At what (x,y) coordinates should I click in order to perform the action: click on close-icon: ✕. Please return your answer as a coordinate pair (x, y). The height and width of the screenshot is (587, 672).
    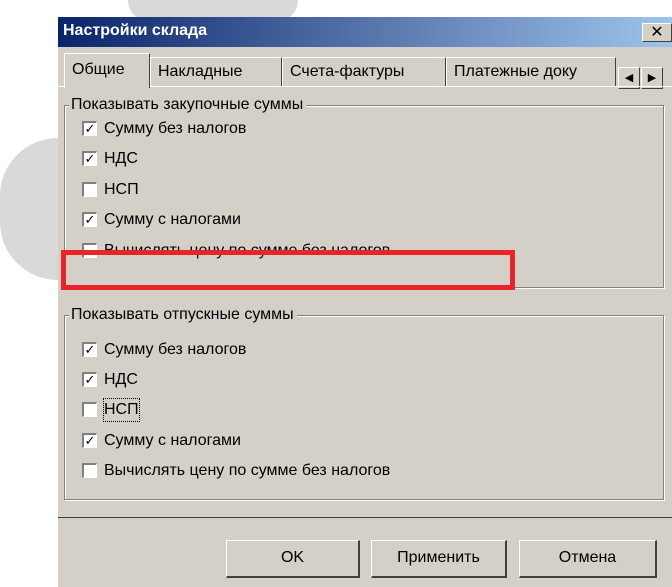
    Looking at the image, I should click on (657, 32).